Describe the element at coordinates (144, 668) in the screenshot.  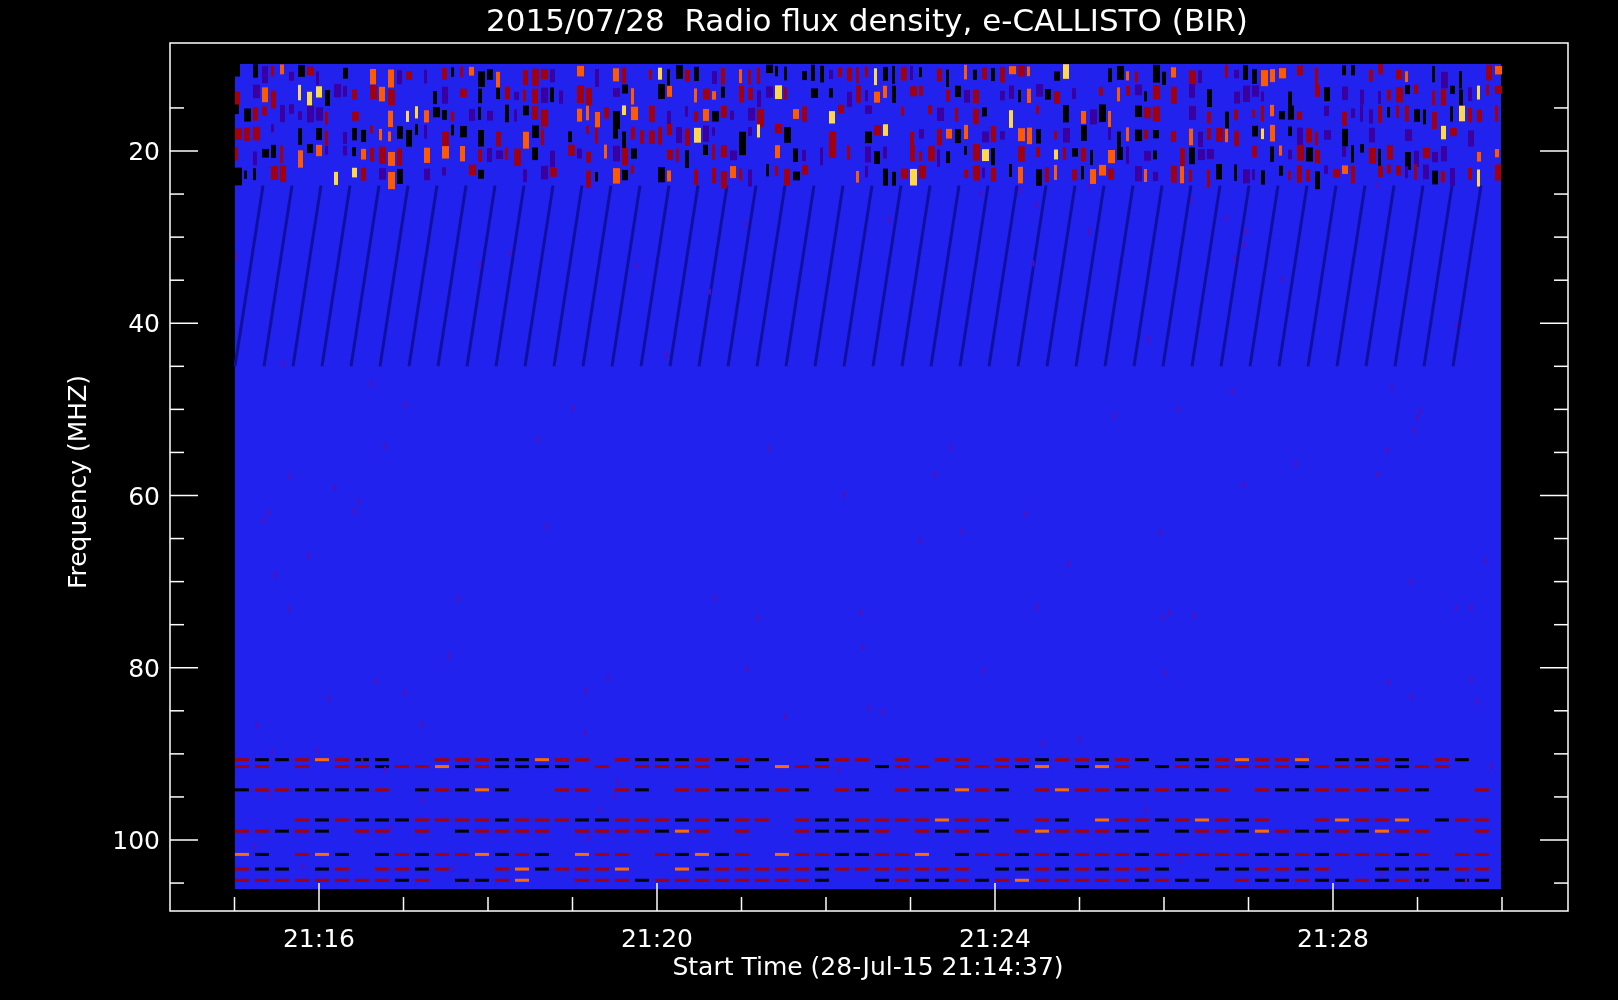
I see `tick-label: 80` at that location.